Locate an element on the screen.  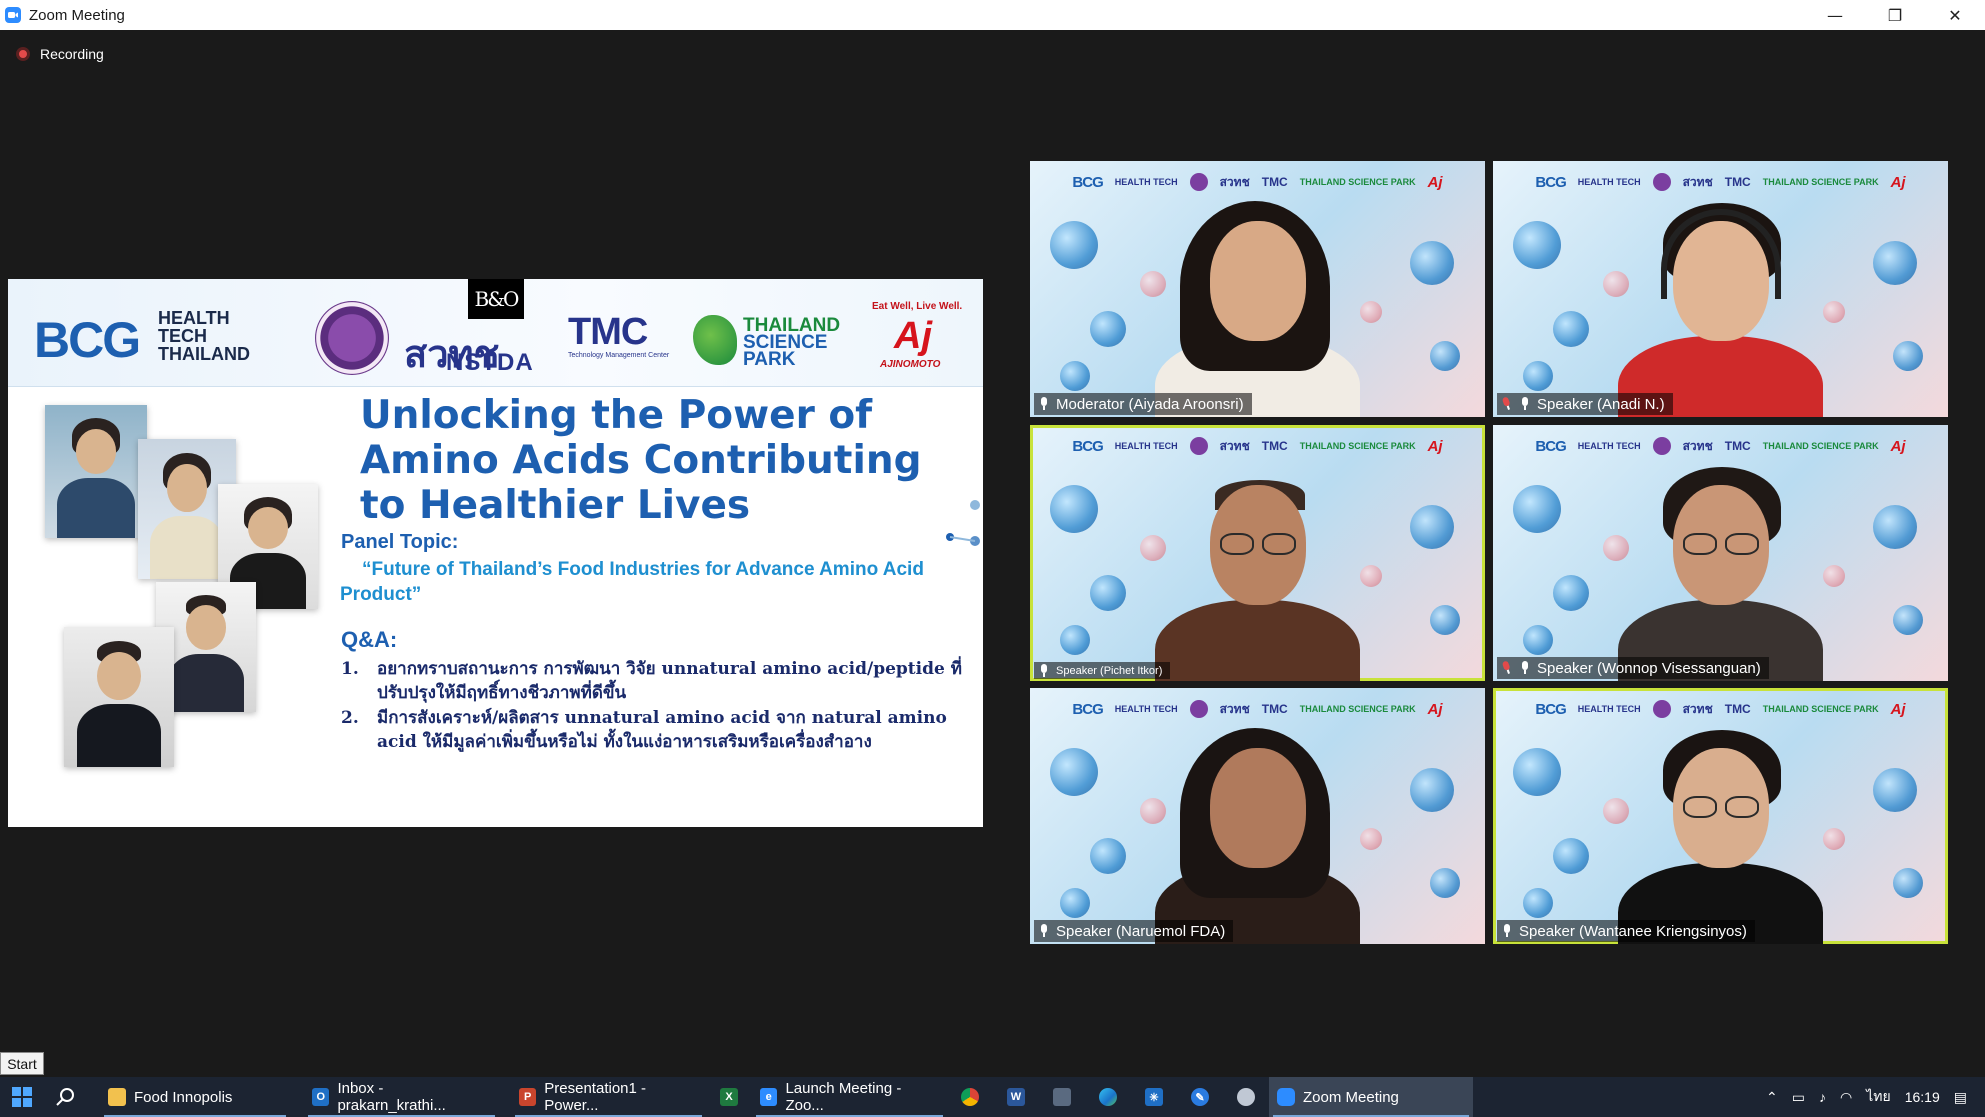
zoom-app-icon is located at coordinates (13, 15).